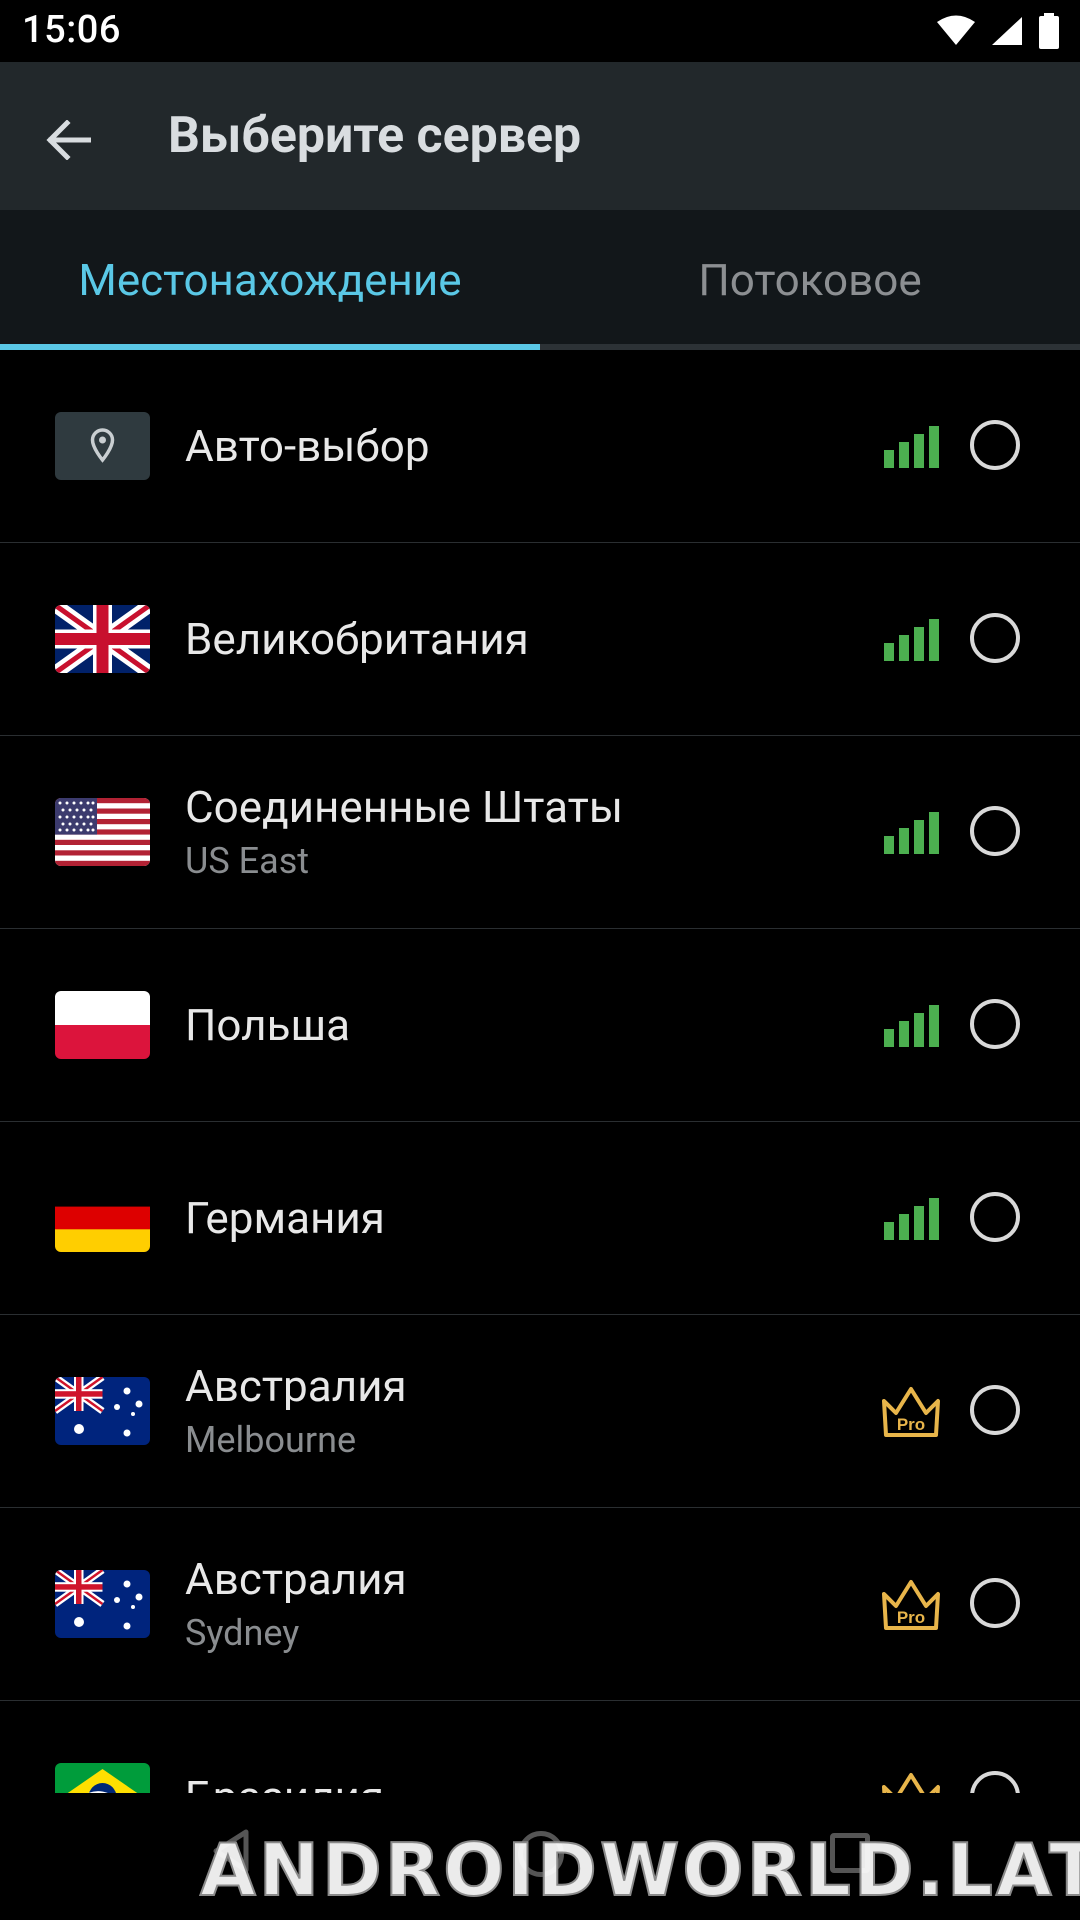 The height and width of the screenshot is (1920, 1080). What do you see at coordinates (540, 639) in the screenshot?
I see `server-row-uk: Великобритания` at bounding box center [540, 639].